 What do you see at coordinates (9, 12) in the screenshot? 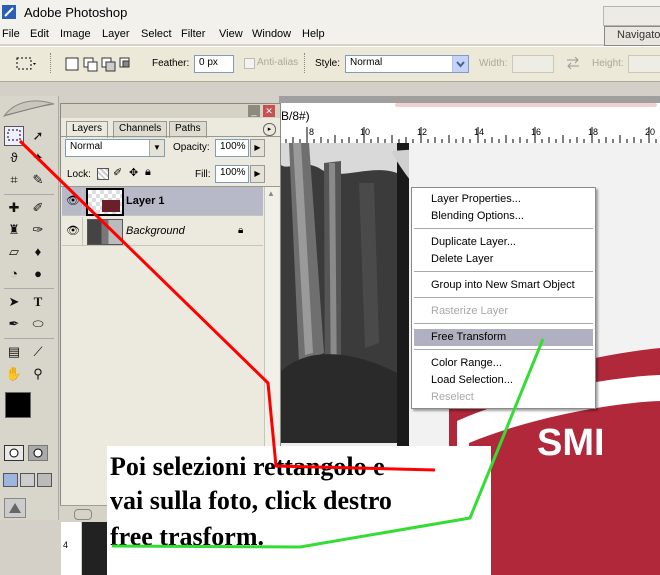
I see `photoshop-app-icon` at bounding box center [9, 12].